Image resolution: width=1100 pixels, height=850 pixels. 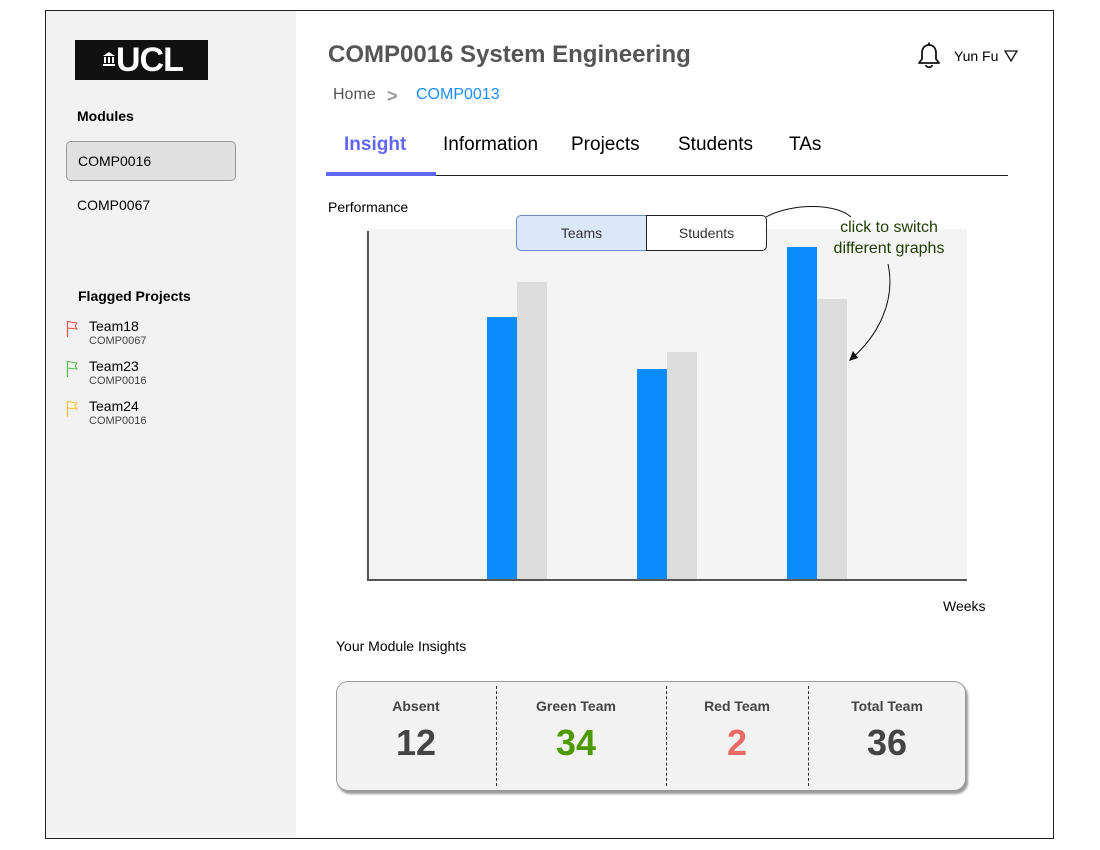 I want to click on chart-y-axis, so click(x=368, y=406).